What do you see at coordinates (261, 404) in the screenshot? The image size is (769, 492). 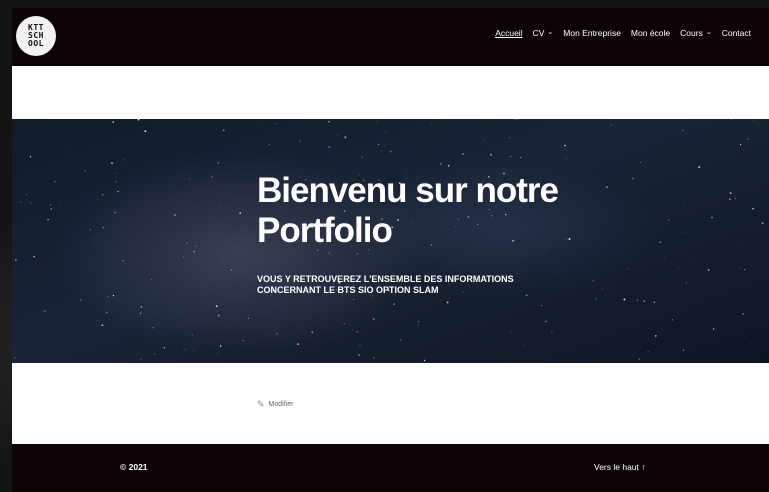 I see `edit-icon: ✎` at bounding box center [261, 404].